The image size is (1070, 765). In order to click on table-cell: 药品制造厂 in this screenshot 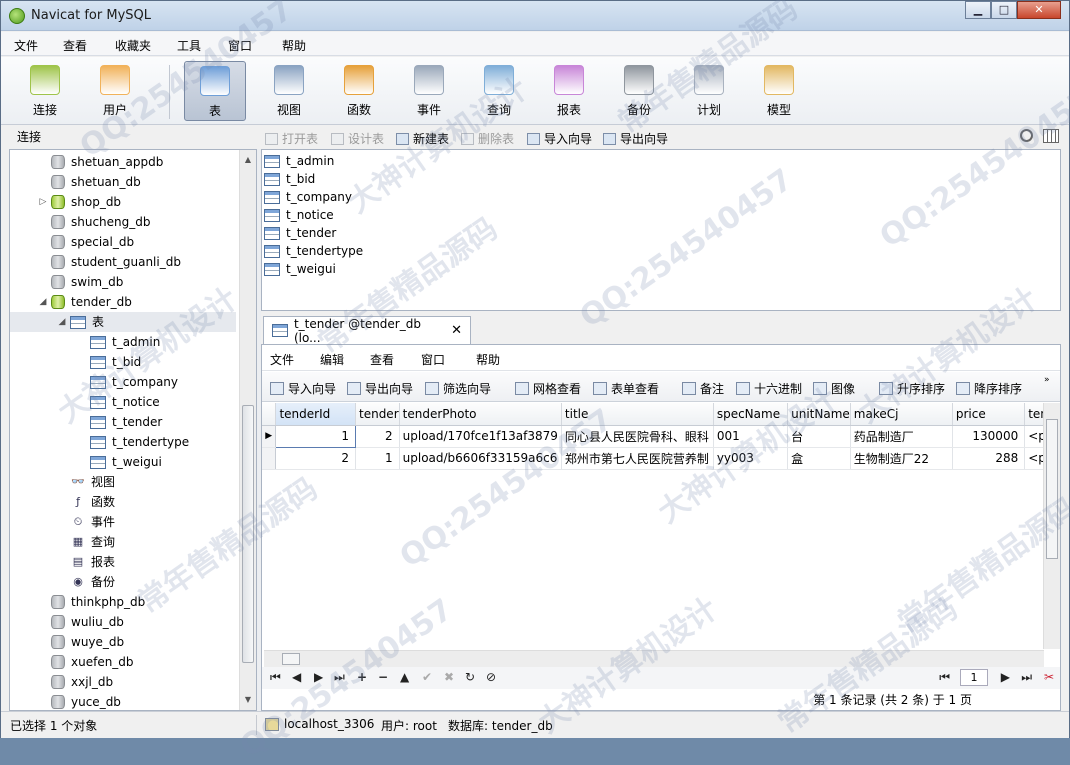, I will do `click(901, 436)`.